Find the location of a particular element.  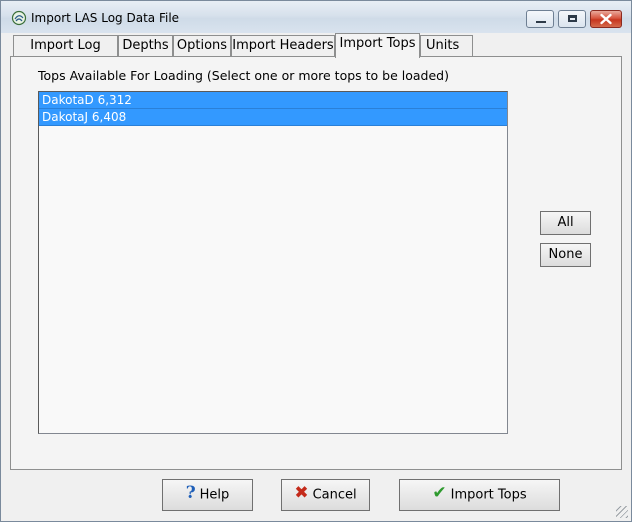

x-icon: ✖ is located at coordinates (301, 493).